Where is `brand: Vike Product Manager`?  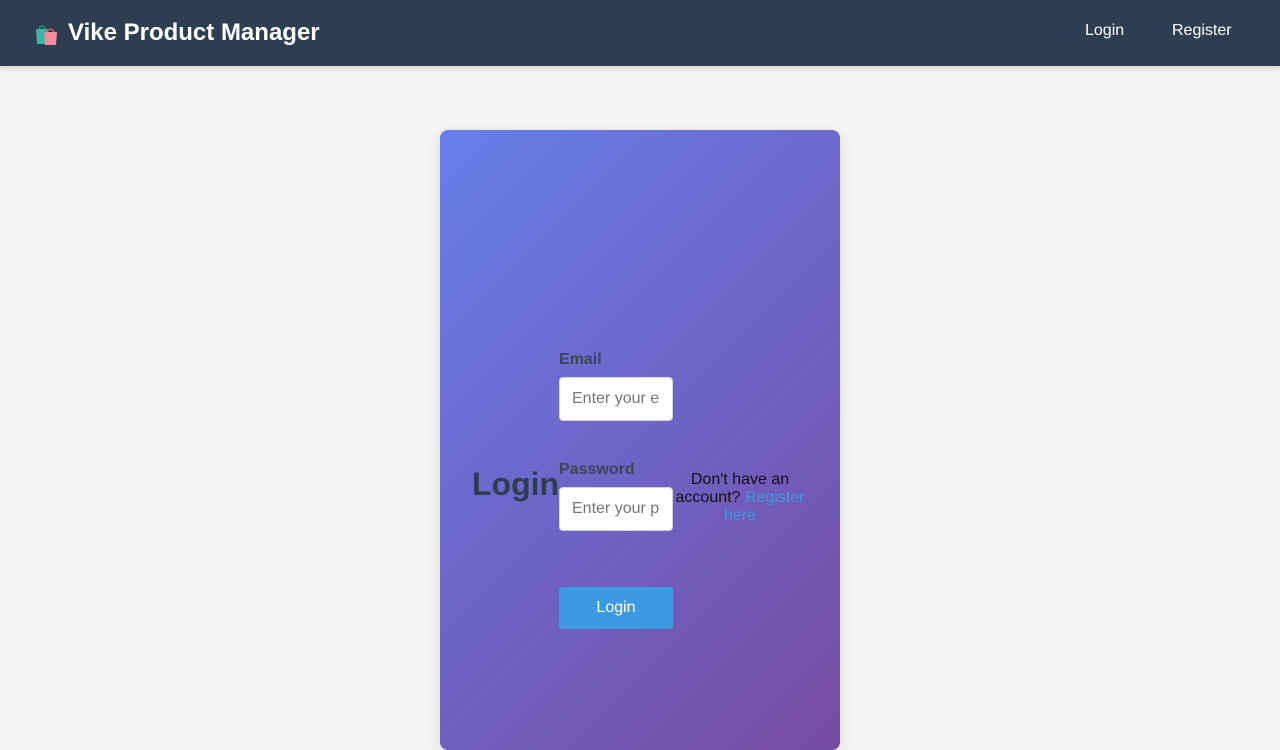
brand: Vike Product Manager is located at coordinates (176, 33).